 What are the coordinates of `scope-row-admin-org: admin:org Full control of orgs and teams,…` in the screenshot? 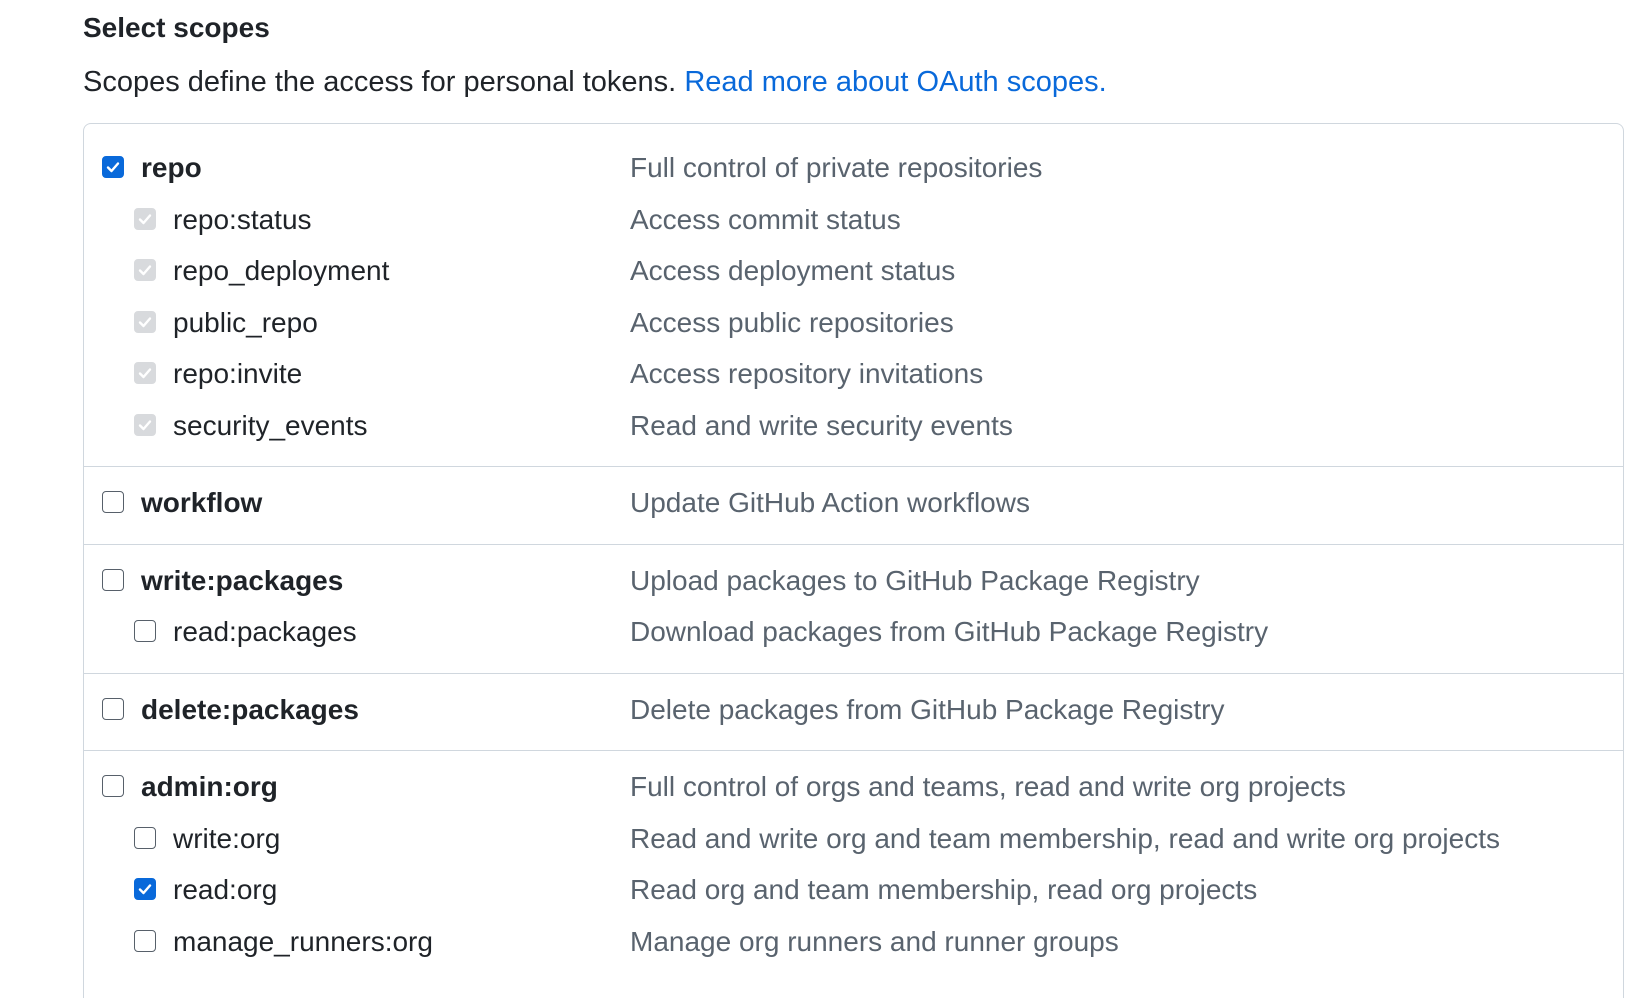 It's located at (853, 789).